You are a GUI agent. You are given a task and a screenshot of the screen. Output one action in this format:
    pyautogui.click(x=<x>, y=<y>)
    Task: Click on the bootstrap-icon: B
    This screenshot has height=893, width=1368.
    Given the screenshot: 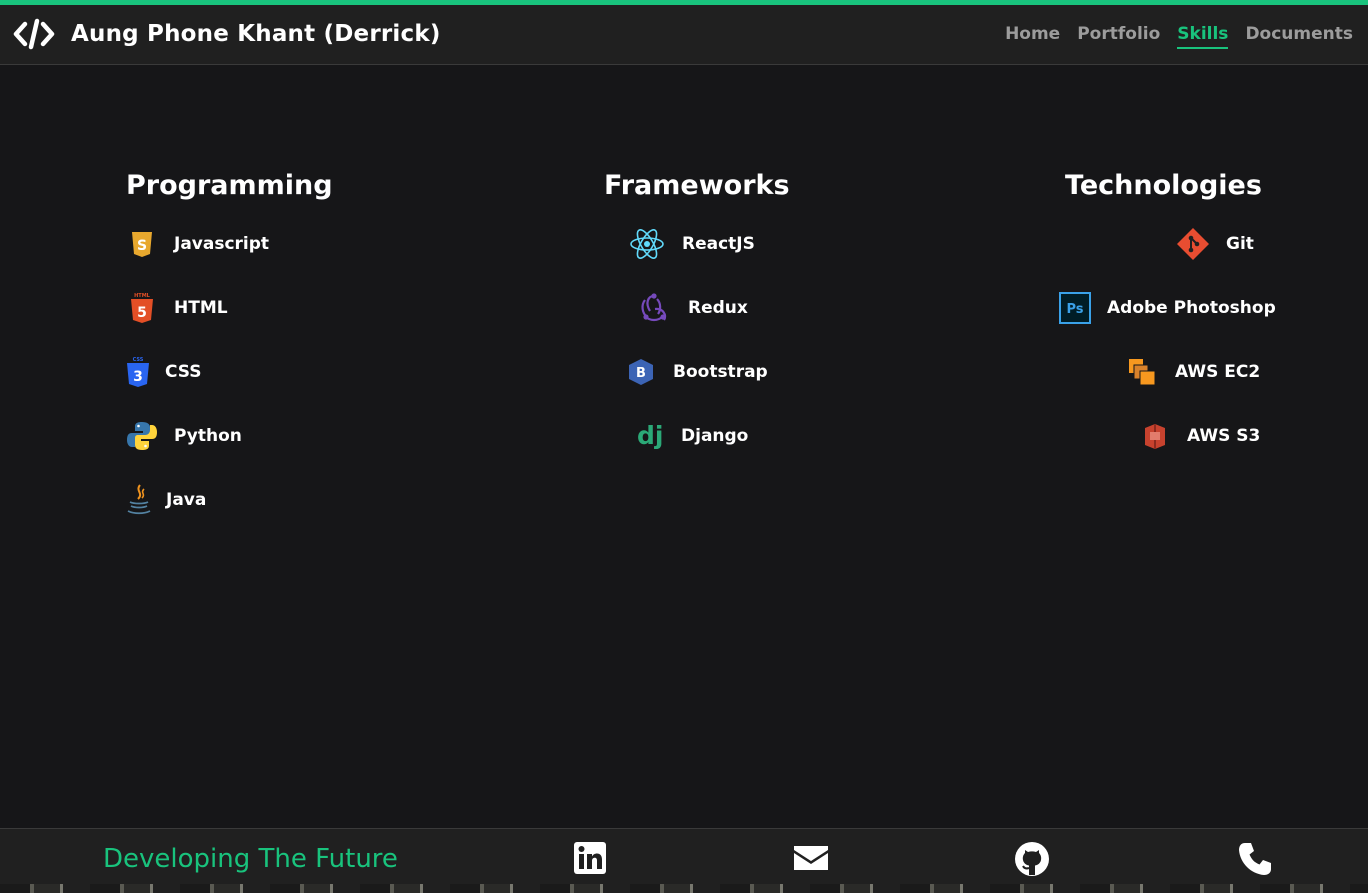 What is the action you would take?
    pyautogui.click(x=641, y=372)
    